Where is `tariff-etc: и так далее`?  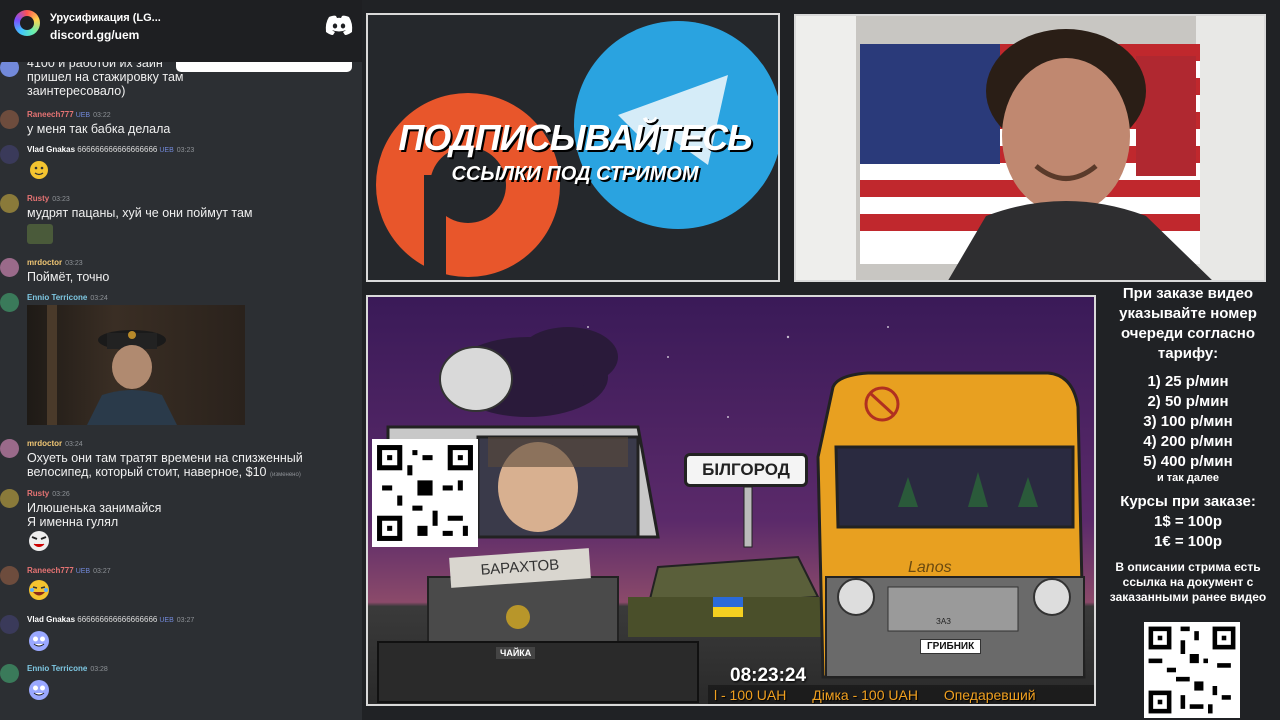
tariff-etc: и так далее is located at coordinates (1188, 478).